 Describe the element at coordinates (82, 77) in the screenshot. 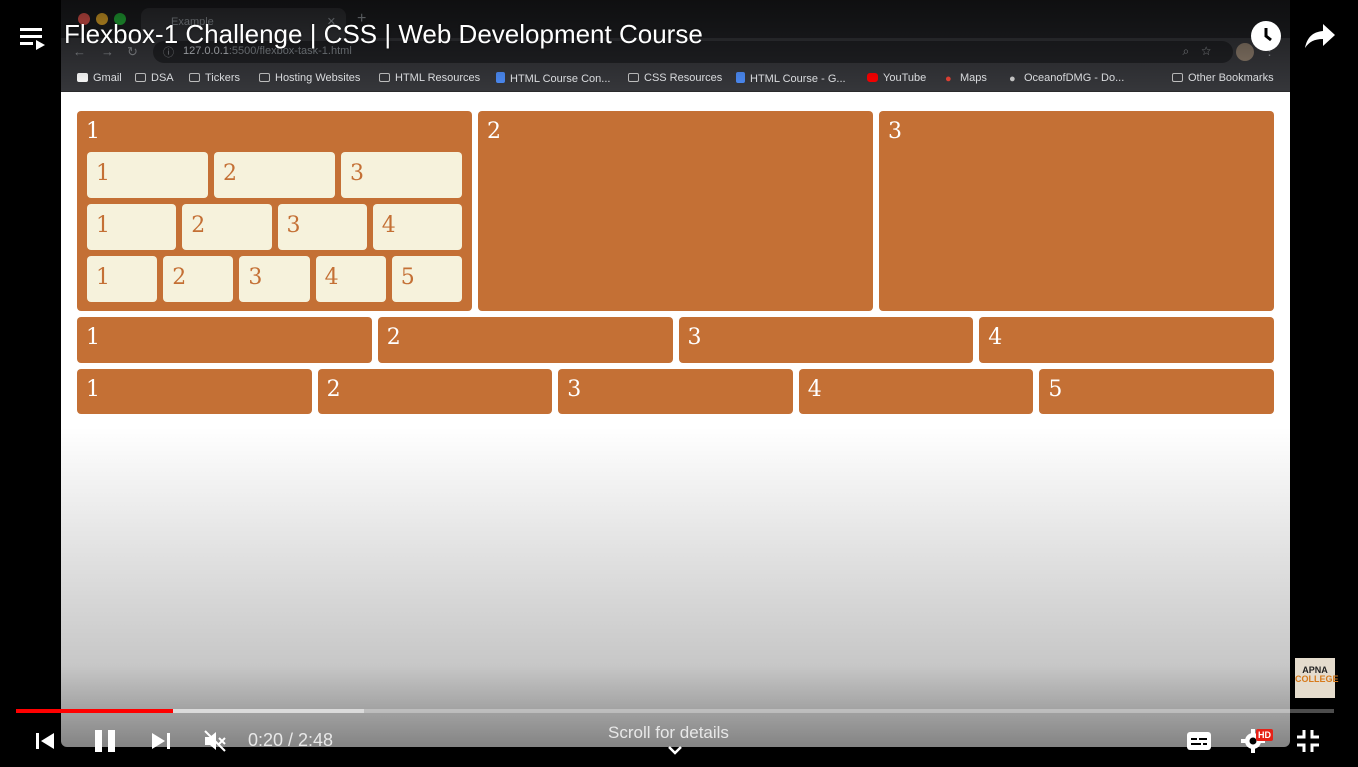

I see `gmail-icon` at that location.